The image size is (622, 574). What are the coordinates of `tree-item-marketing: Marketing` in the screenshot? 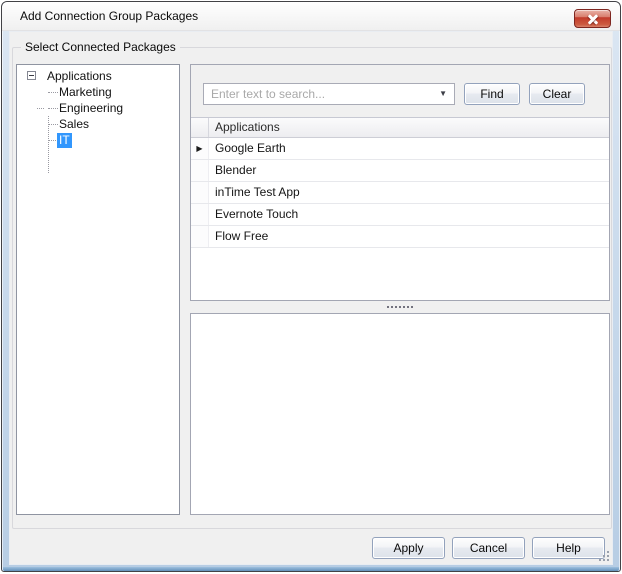 It's located at (98, 92).